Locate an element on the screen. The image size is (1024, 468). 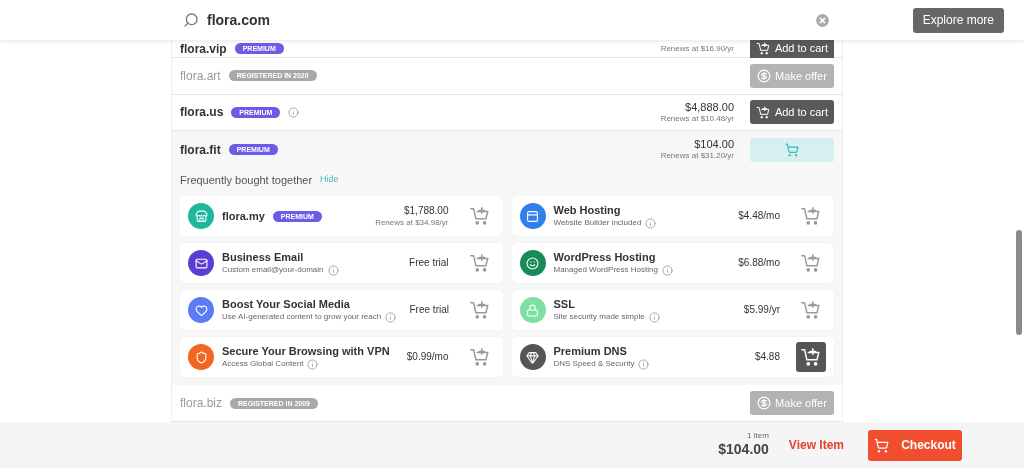
product-subtitle: Managed WordPress Hosting is located at coordinates (605, 270).